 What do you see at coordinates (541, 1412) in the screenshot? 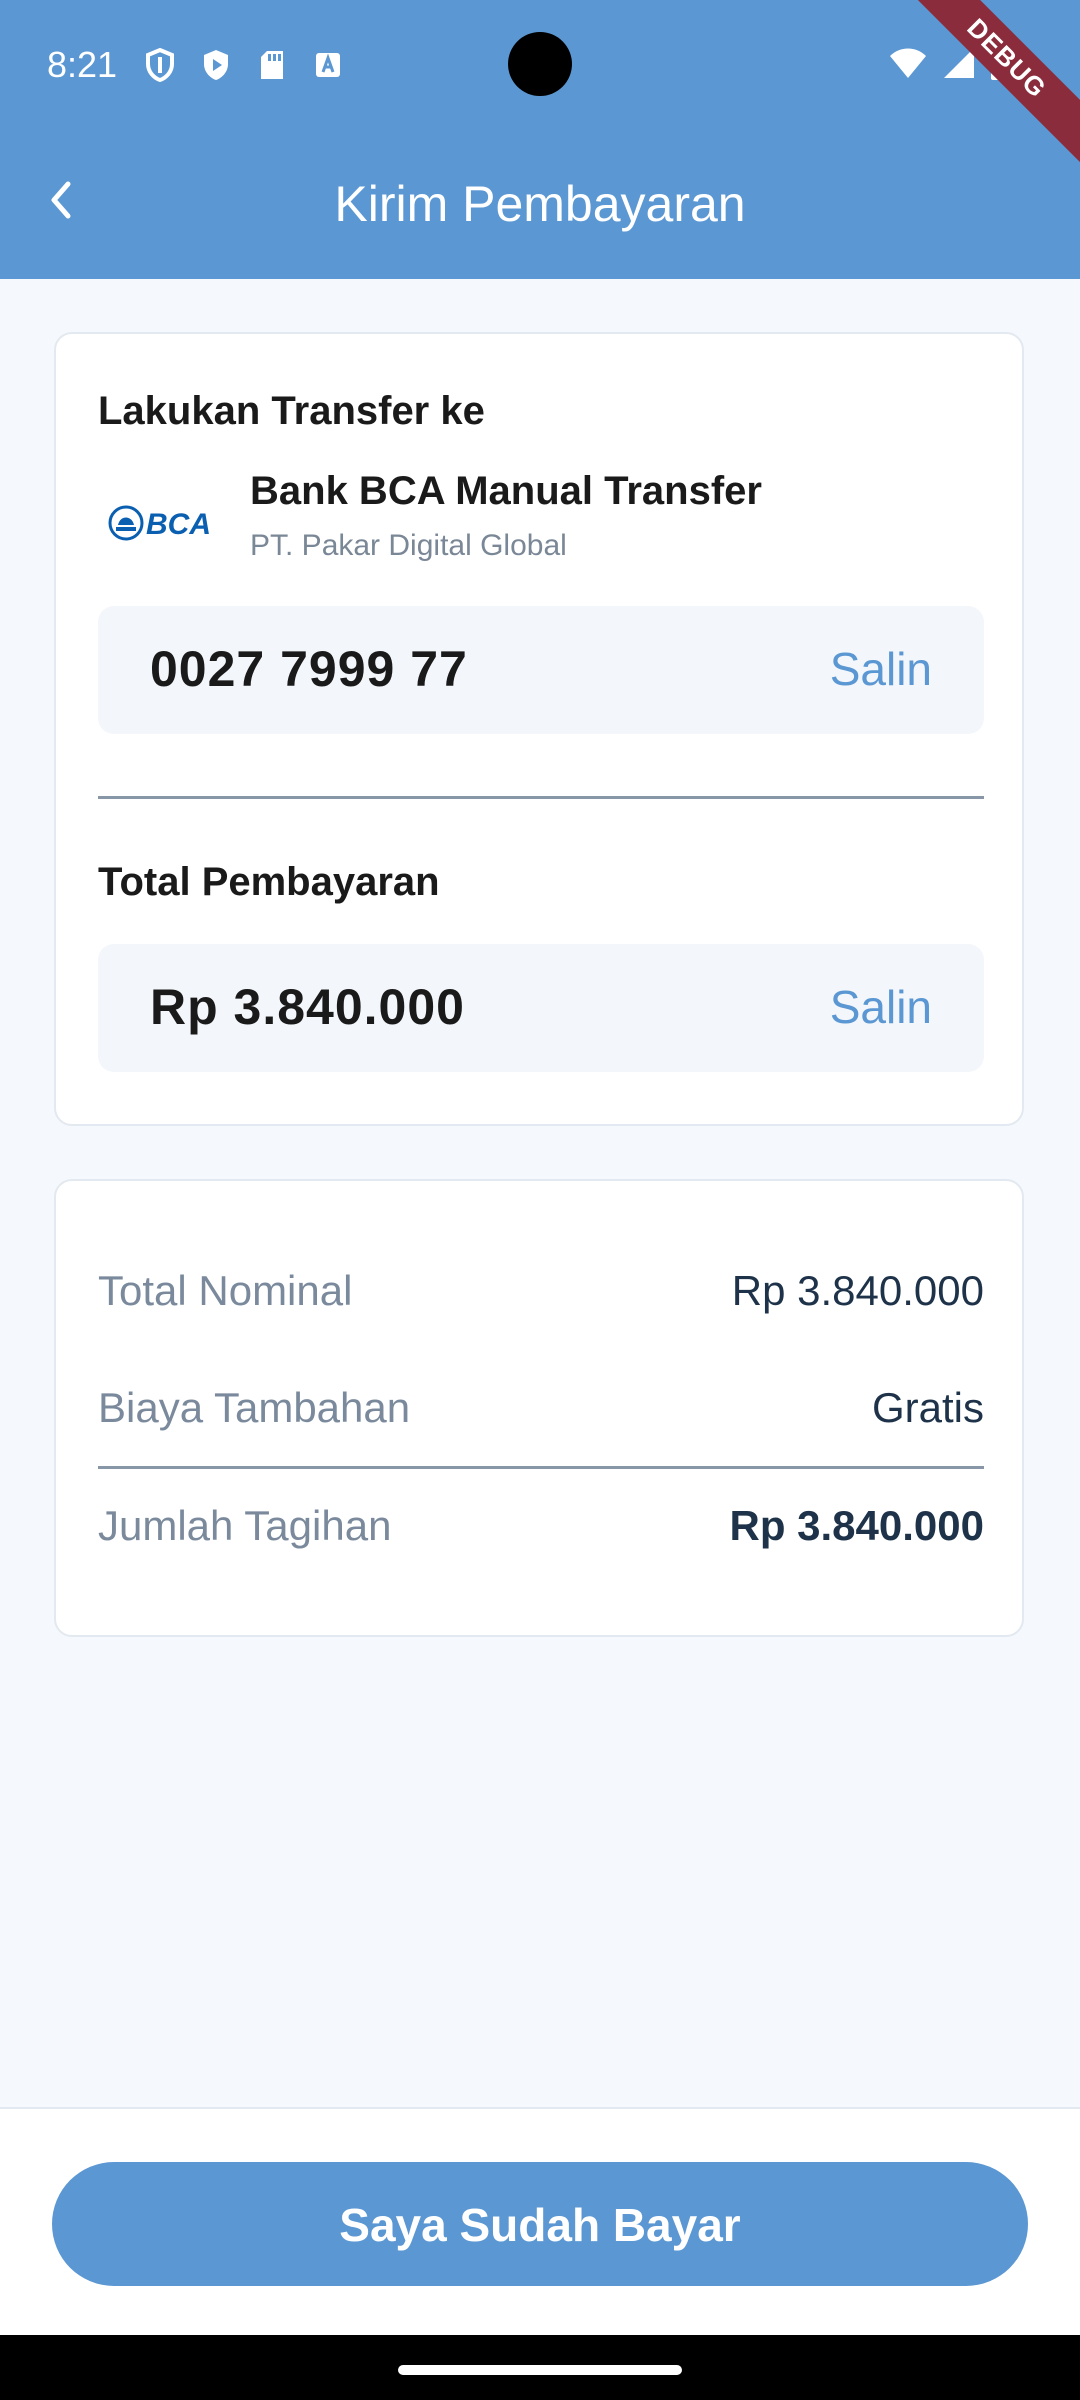
I see `summary-row-fee: Biaya Tambahan Gratis` at bounding box center [541, 1412].